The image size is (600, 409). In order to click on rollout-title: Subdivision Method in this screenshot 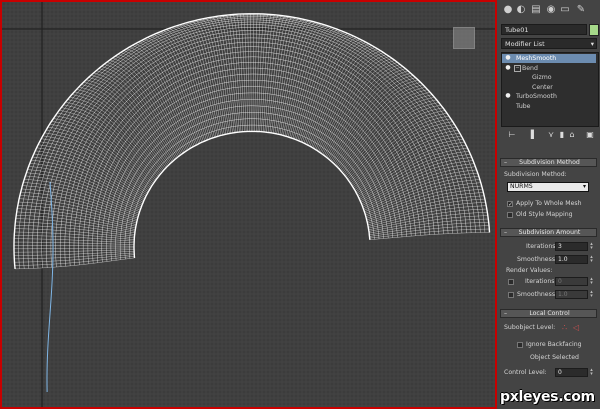, I will do `click(549, 162)`.